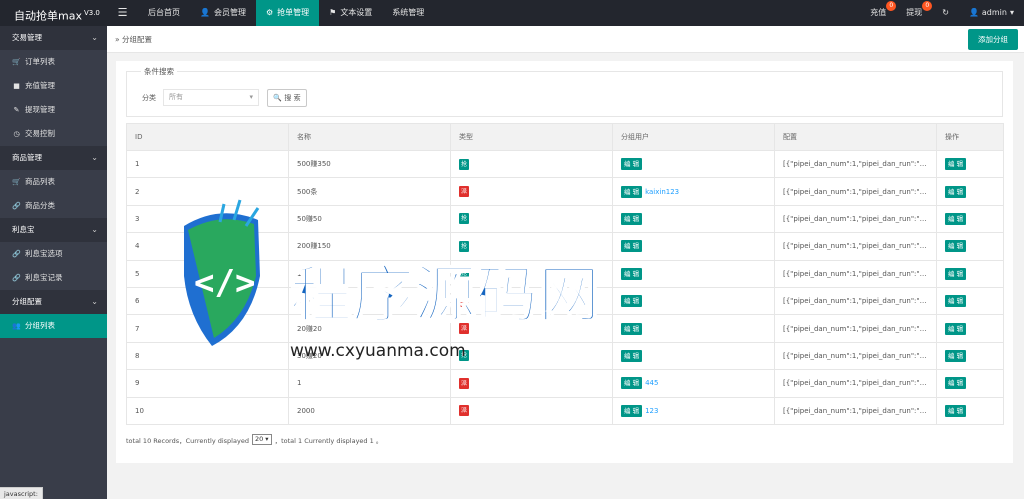  What do you see at coordinates (287, 98) in the screenshot?
I see `search-button: 🔍 搜 索` at bounding box center [287, 98].